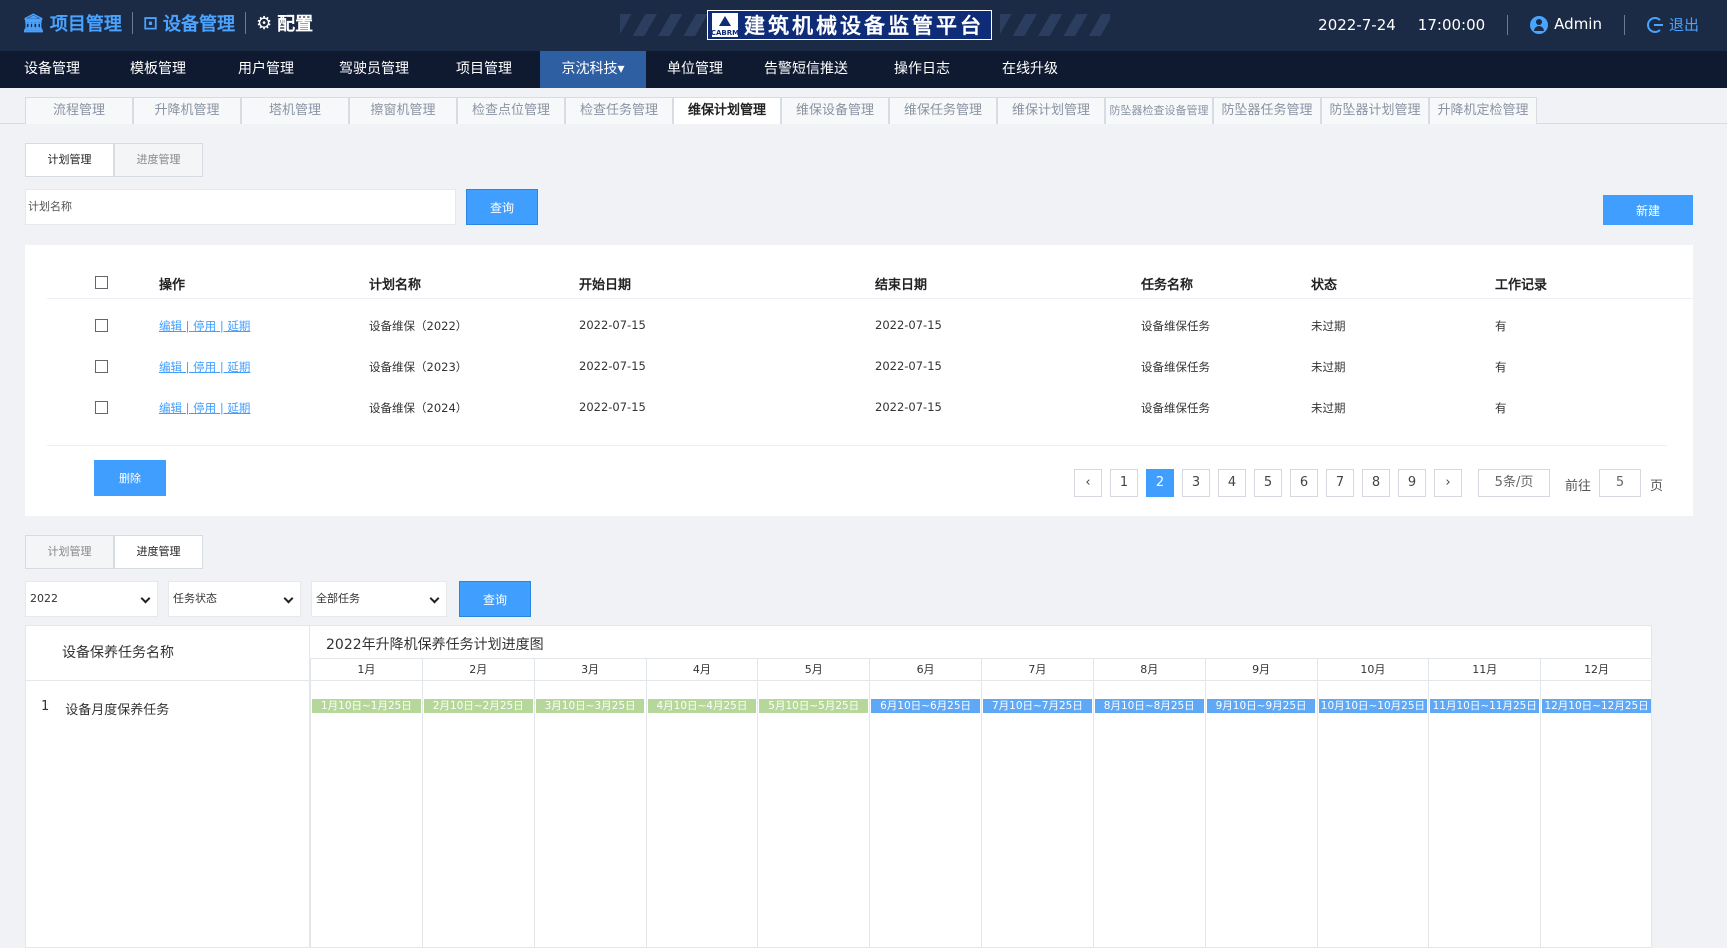 The image size is (1727, 948). What do you see at coordinates (943, 110) in the screenshot?
I see `subtab: 维保任务管理` at bounding box center [943, 110].